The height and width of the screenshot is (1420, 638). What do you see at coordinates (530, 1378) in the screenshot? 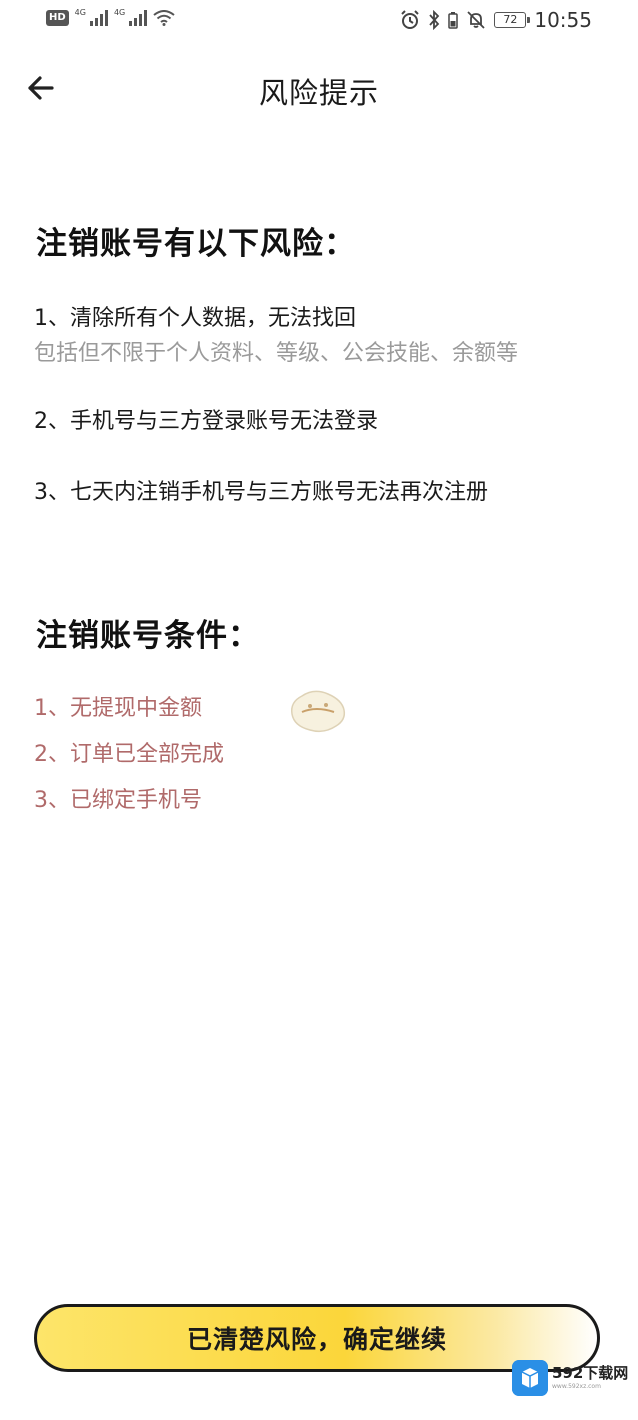
I see `watermark-logo-icon` at bounding box center [530, 1378].